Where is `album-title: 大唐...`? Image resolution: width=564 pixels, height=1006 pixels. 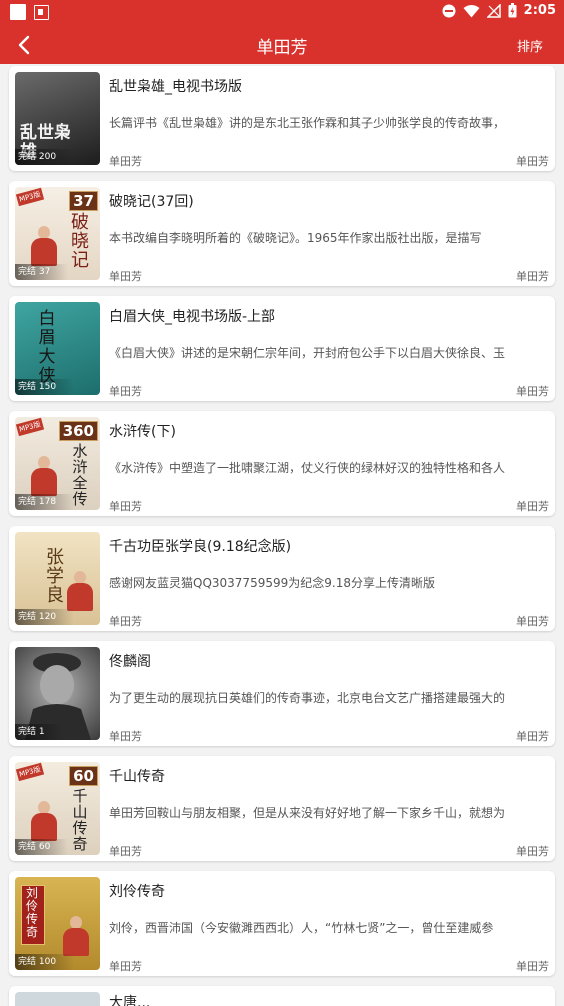
album-title: 大唐... is located at coordinates (130, 1000).